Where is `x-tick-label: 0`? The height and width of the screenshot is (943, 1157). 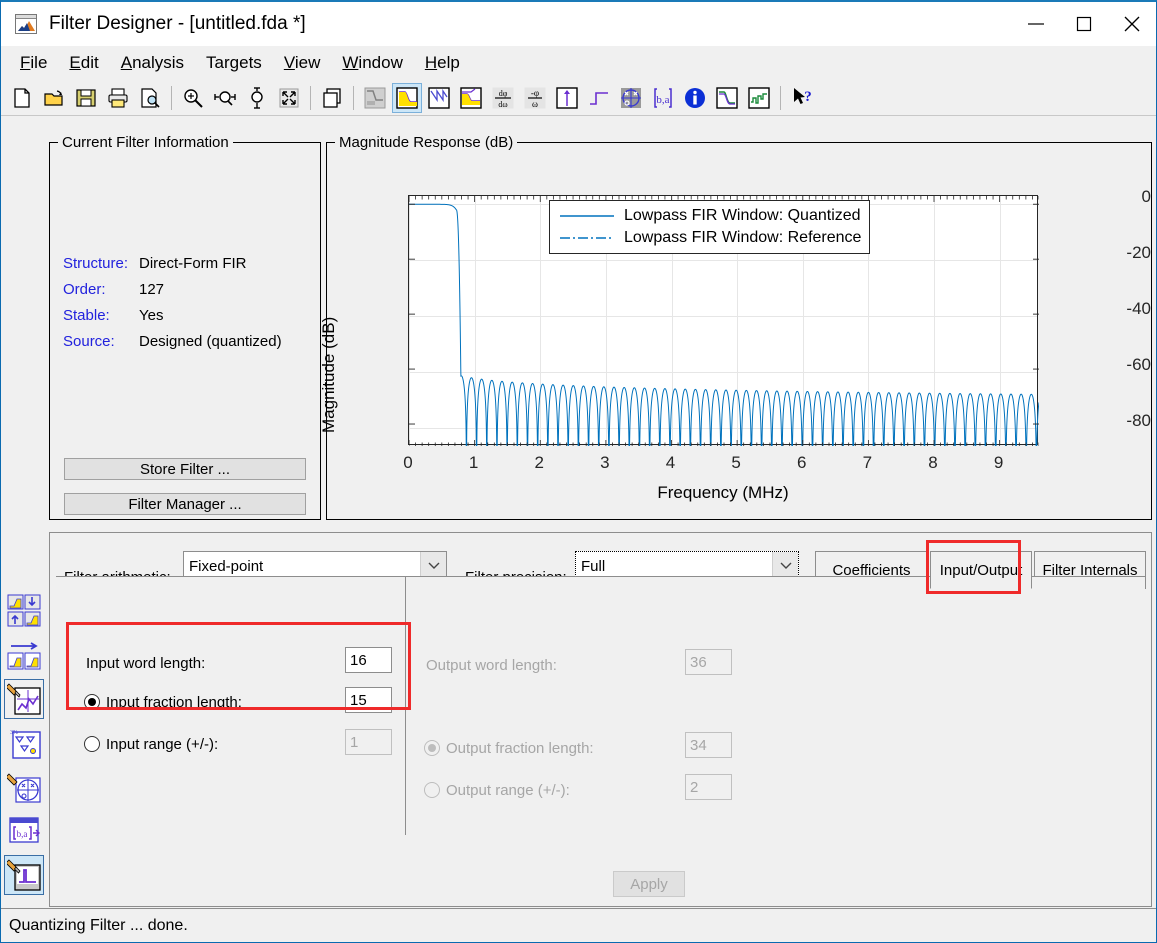
x-tick-label: 0 is located at coordinates (408, 462).